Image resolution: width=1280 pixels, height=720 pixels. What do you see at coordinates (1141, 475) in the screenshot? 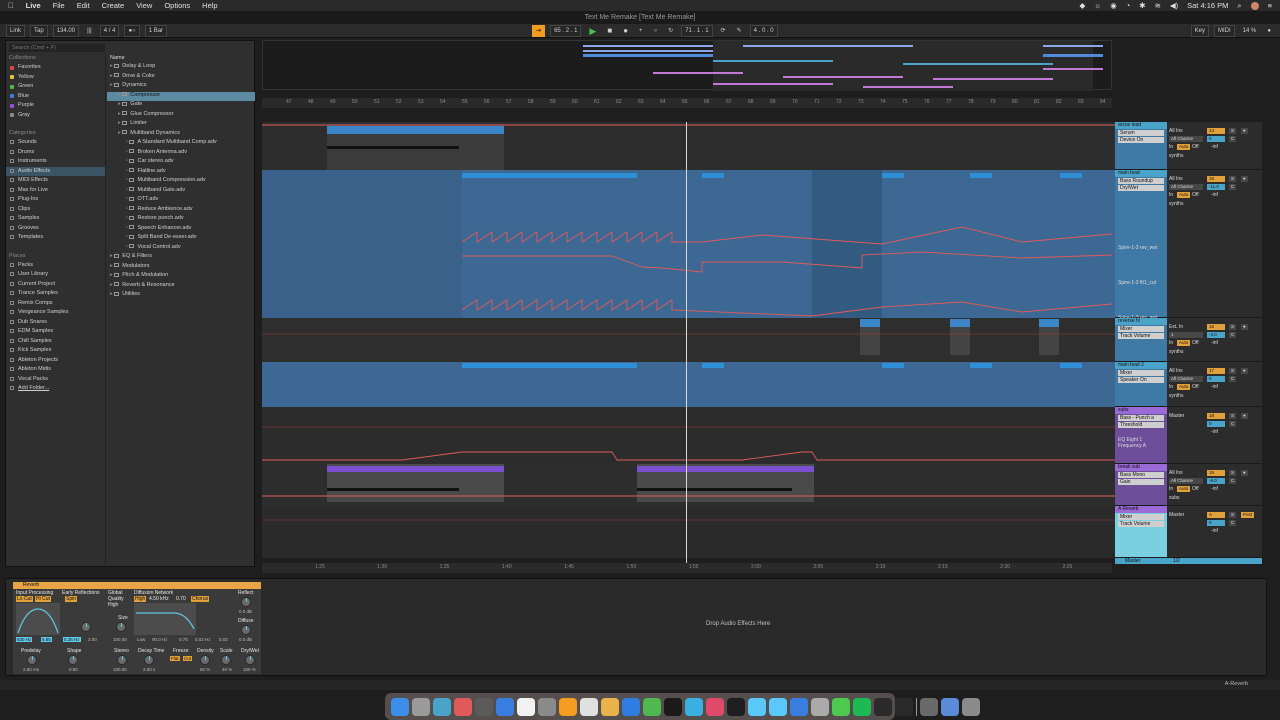
I see `device-chooser: Bass Mono` at bounding box center [1141, 475].